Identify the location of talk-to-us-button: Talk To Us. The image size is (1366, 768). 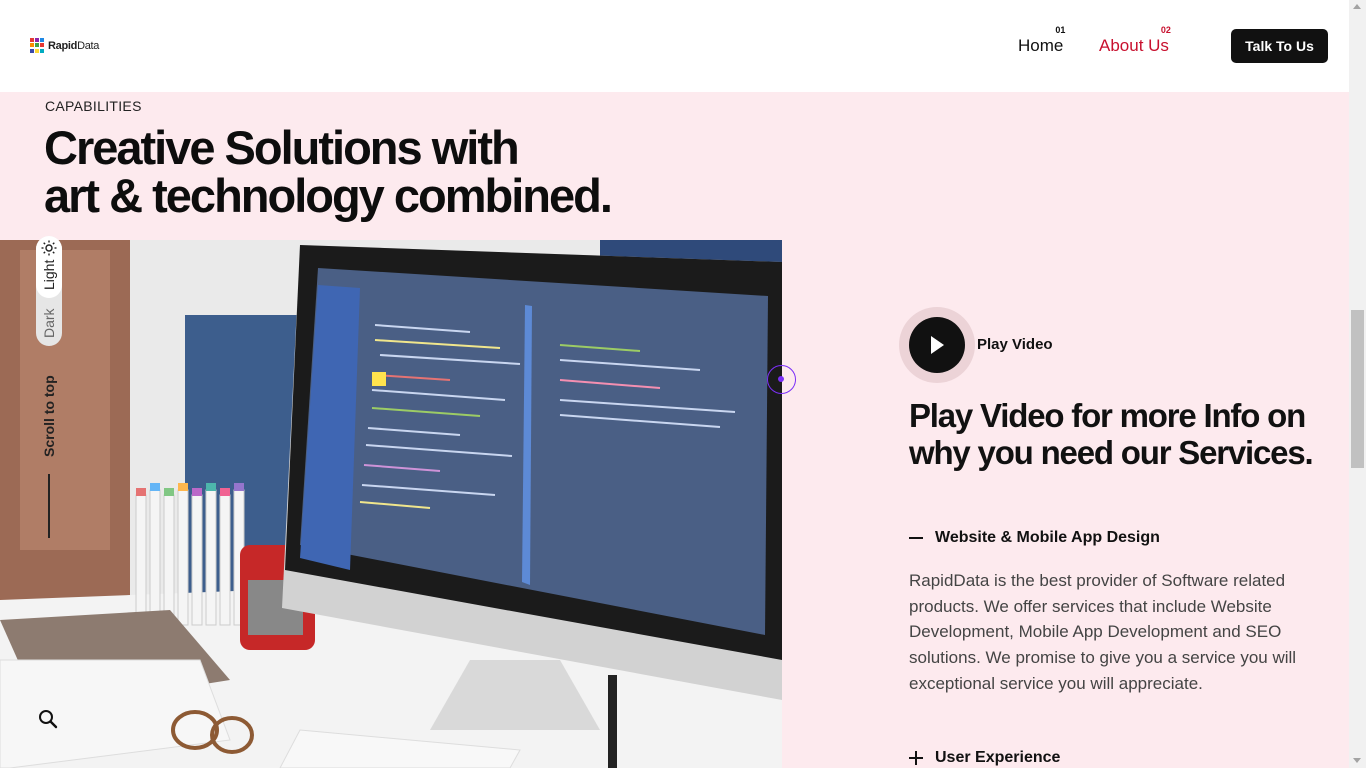
(1279, 46).